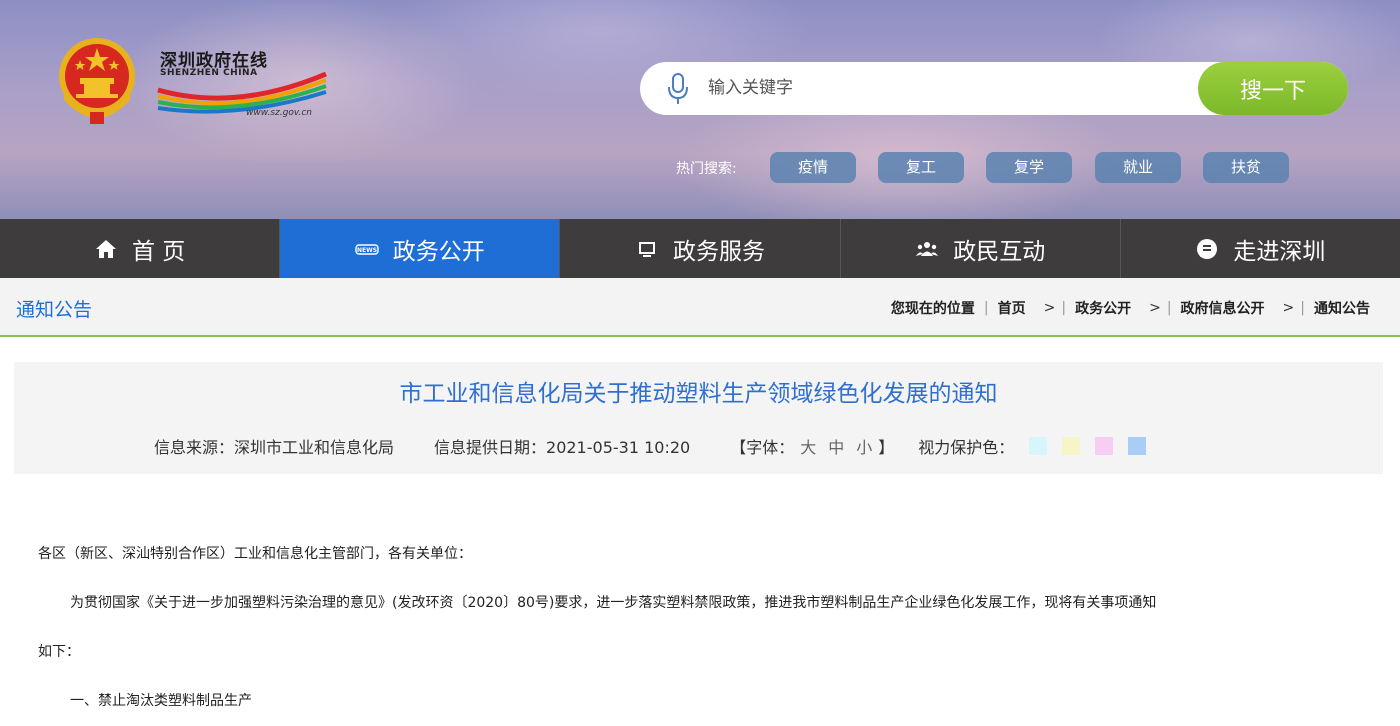 The height and width of the screenshot is (726, 1400). I want to click on paragraph: 如下：, so click(59, 652).